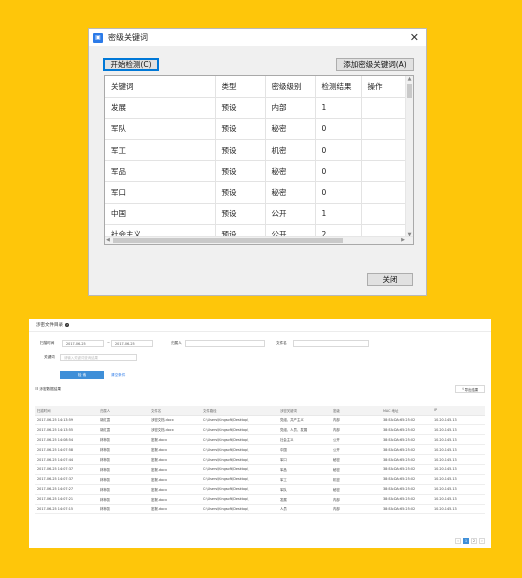 This screenshot has height=578, width=522. I want to click on col-owner: 归属人, so click(123, 411).